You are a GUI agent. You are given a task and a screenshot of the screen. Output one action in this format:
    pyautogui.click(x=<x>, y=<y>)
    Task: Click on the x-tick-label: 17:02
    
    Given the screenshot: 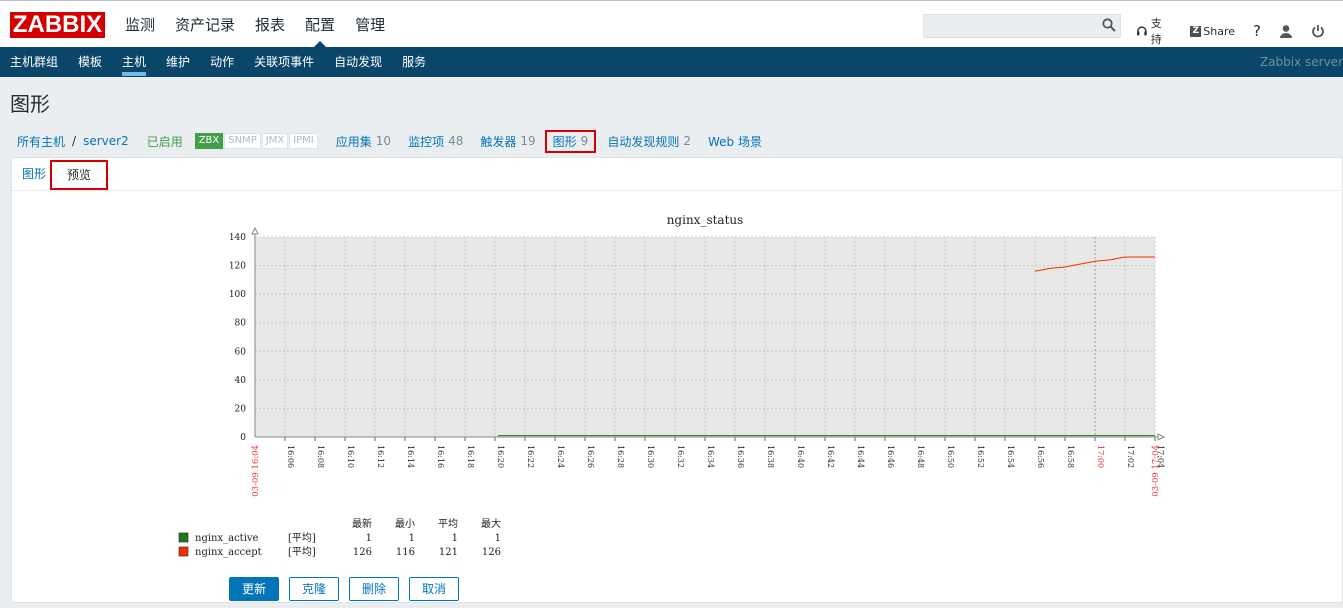 What is the action you would take?
    pyautogui.click(x=1130, y=456)
    